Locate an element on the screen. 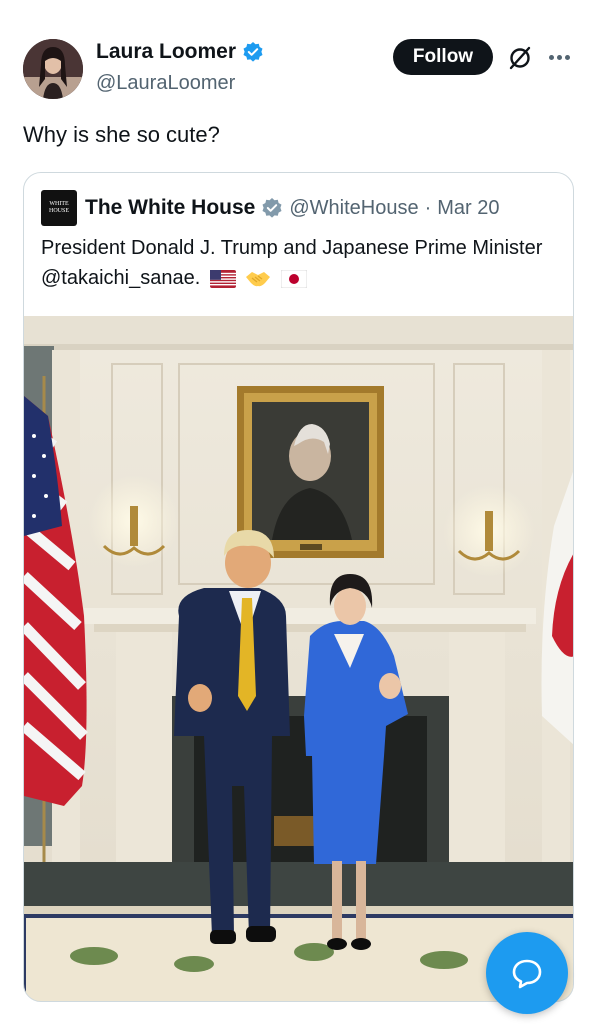 The width and height of the screenshot is (598, 1024). quoted-author-avatar: WHITE HOUSE is located at coordinates (59, 208).